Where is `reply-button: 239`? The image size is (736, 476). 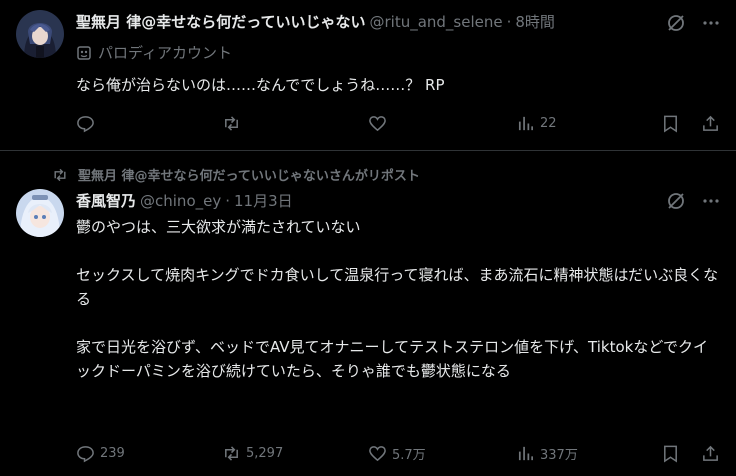 reply-button: 239 is located at coordinates (100, 453).